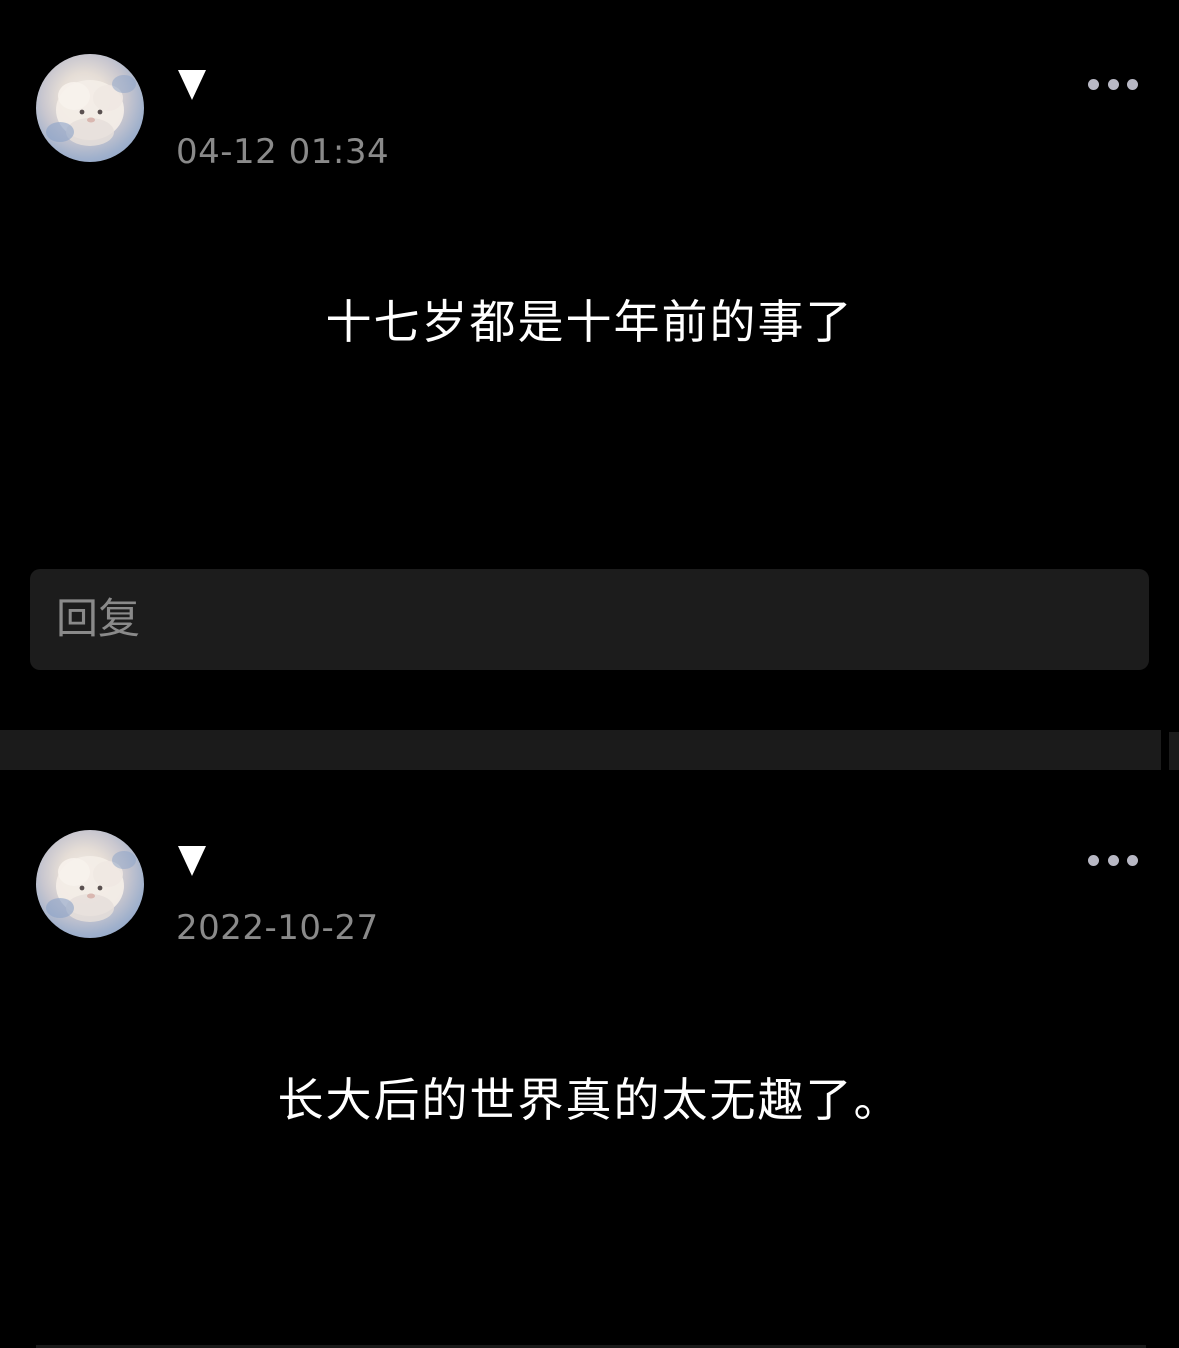 The image size is (1179, 1348). Describe the element at coordinates (589, 322) in the screenshot. I see `post-content: 十七岁都是十年前的事了` at that location.